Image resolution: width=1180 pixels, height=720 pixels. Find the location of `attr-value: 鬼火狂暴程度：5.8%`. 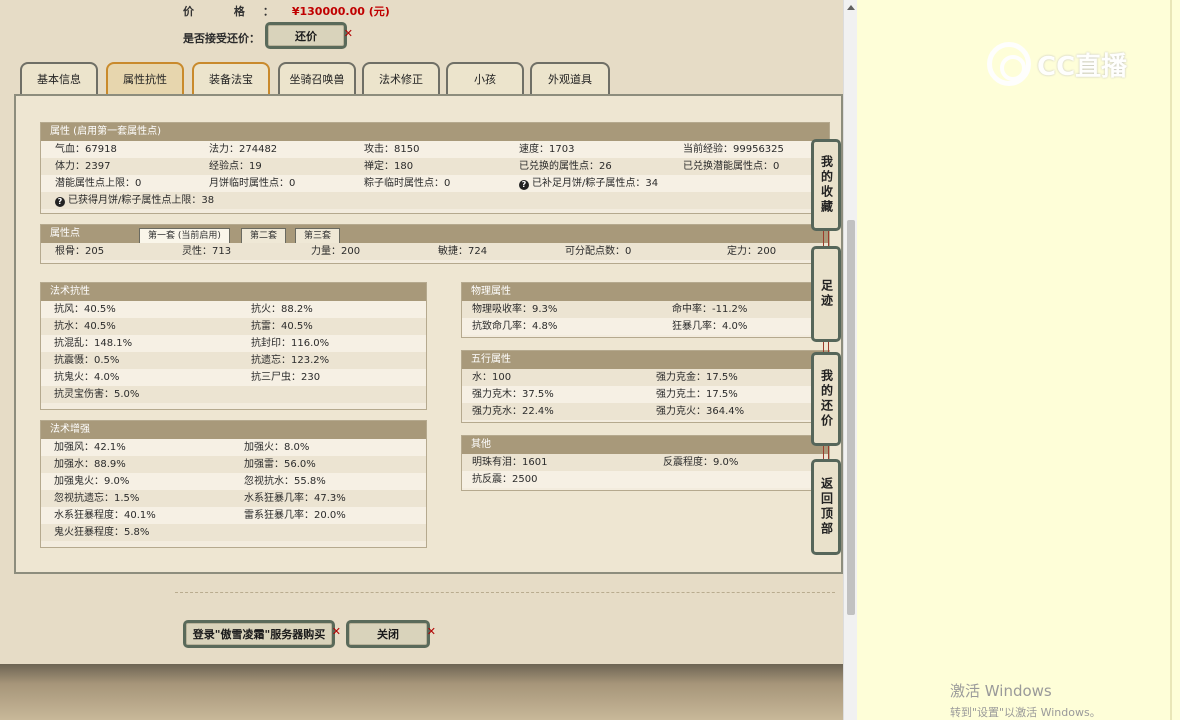

attr-value: 鬼火狂暴程度：5.8% is located at coordinates (102, 532).